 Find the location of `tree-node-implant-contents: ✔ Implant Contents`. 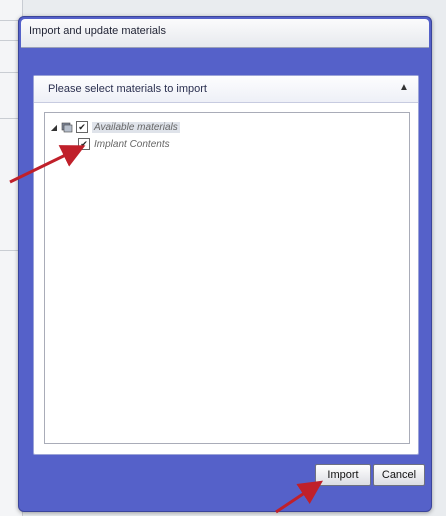

tree-node-implant-contents: ✔ Implant Contents is located at coordinates (122, 144).